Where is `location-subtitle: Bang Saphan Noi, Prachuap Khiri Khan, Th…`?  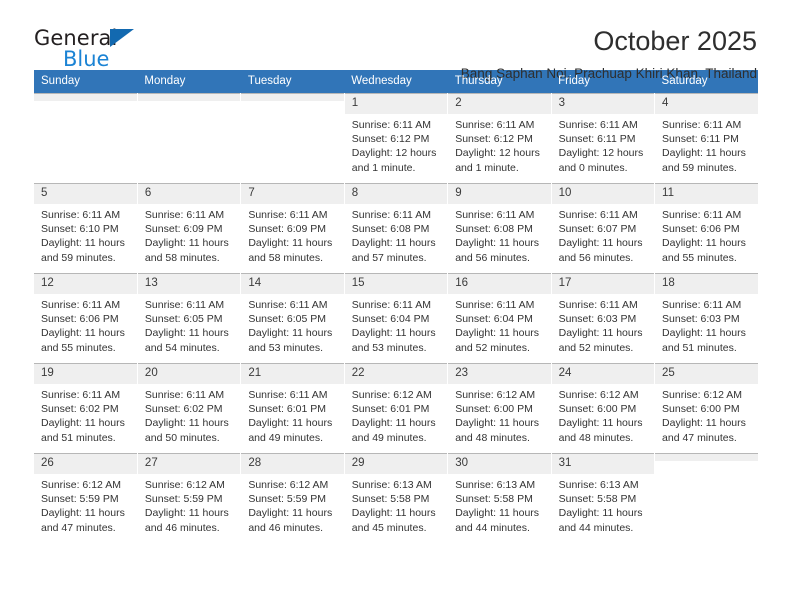
location-subtitle: Bang Saphan Noi, Prachuap Khiri Khan, Th… is located at coordinates (608, 73).